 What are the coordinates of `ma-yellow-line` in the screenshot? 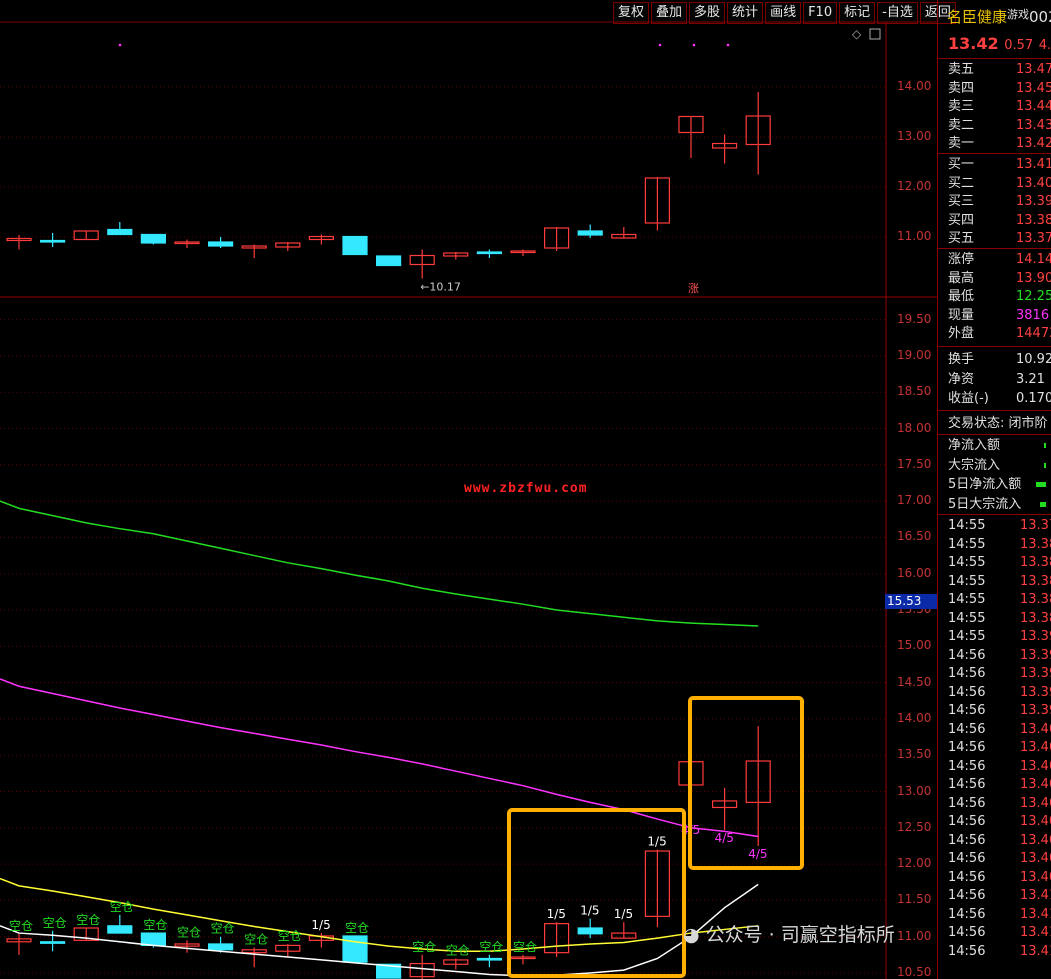 It's located at (379, 914).